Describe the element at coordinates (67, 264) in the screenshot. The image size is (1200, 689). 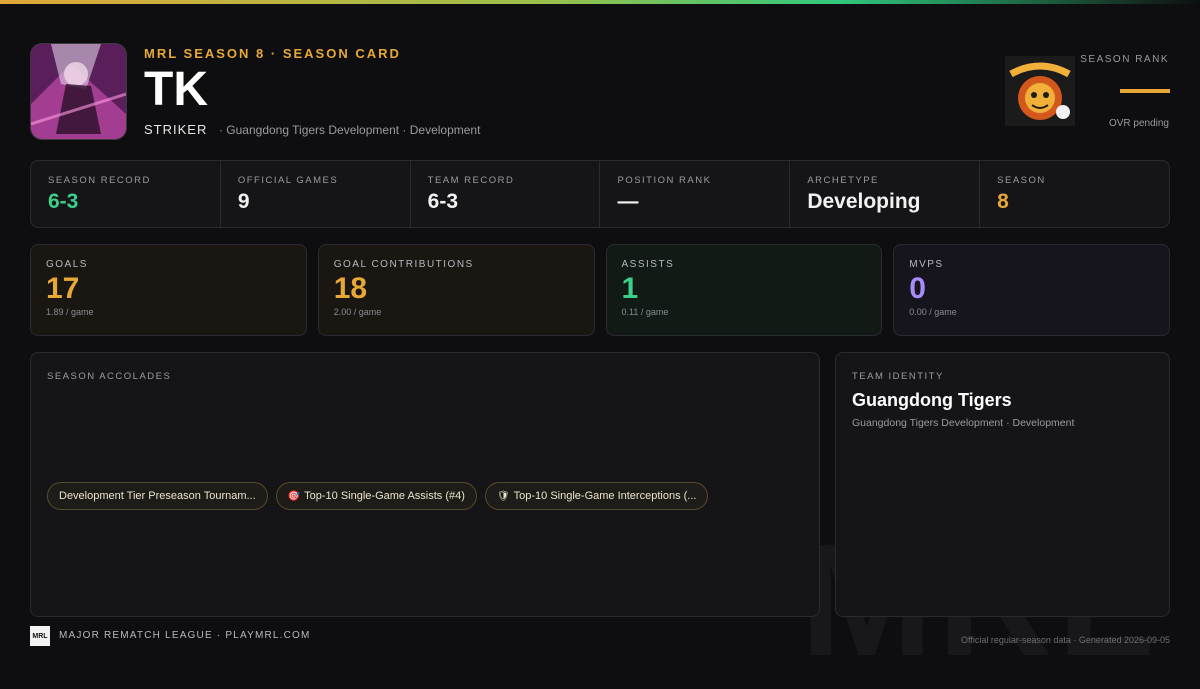
I see `stat-card-label: GOALS` at that location.